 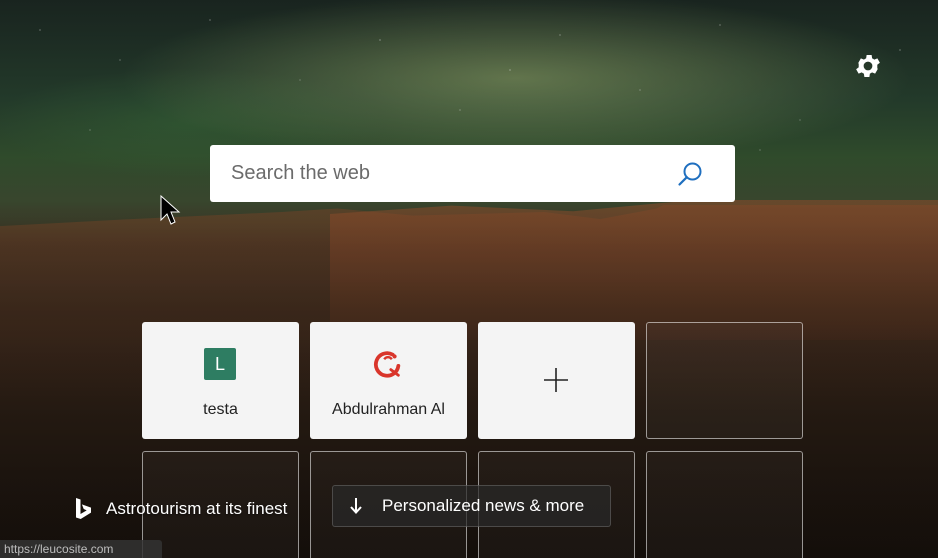 I want to click on image-caption-link: Astrotourism at its finest, so click(x=180, y=509).